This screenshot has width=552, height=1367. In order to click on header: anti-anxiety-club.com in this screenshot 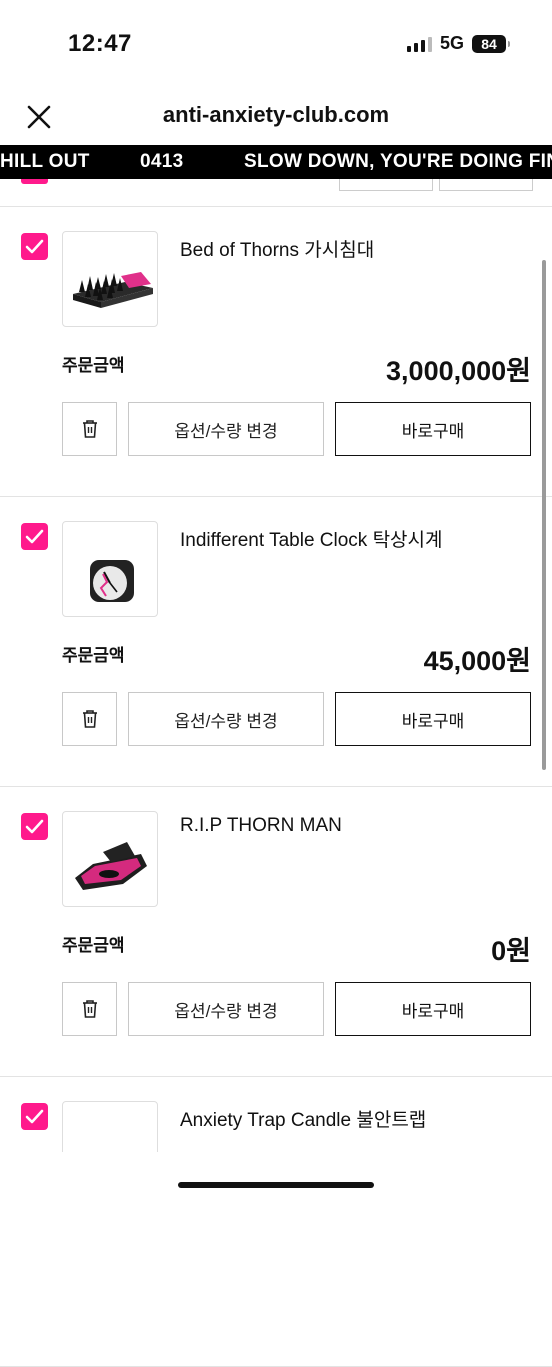, I will do `click(276, 116)`.